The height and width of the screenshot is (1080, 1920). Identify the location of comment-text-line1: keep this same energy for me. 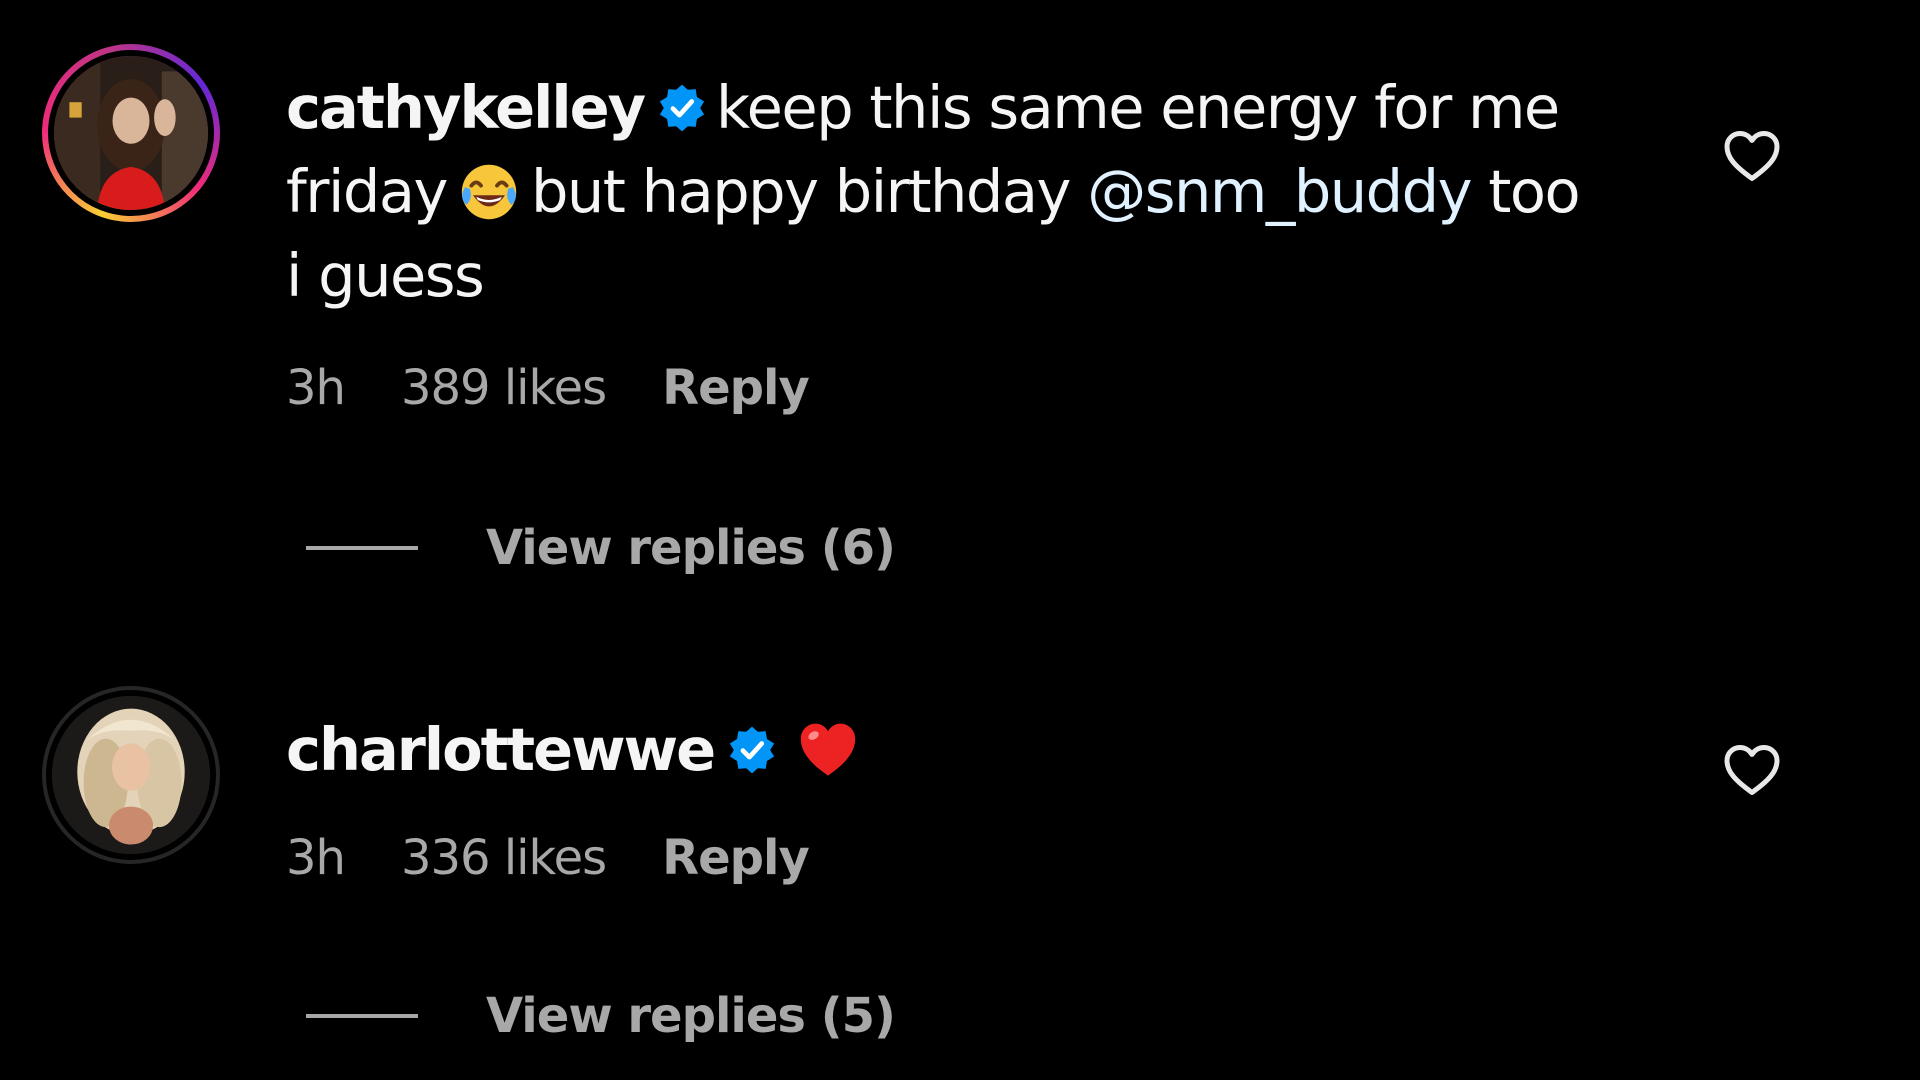
(1138, 107).